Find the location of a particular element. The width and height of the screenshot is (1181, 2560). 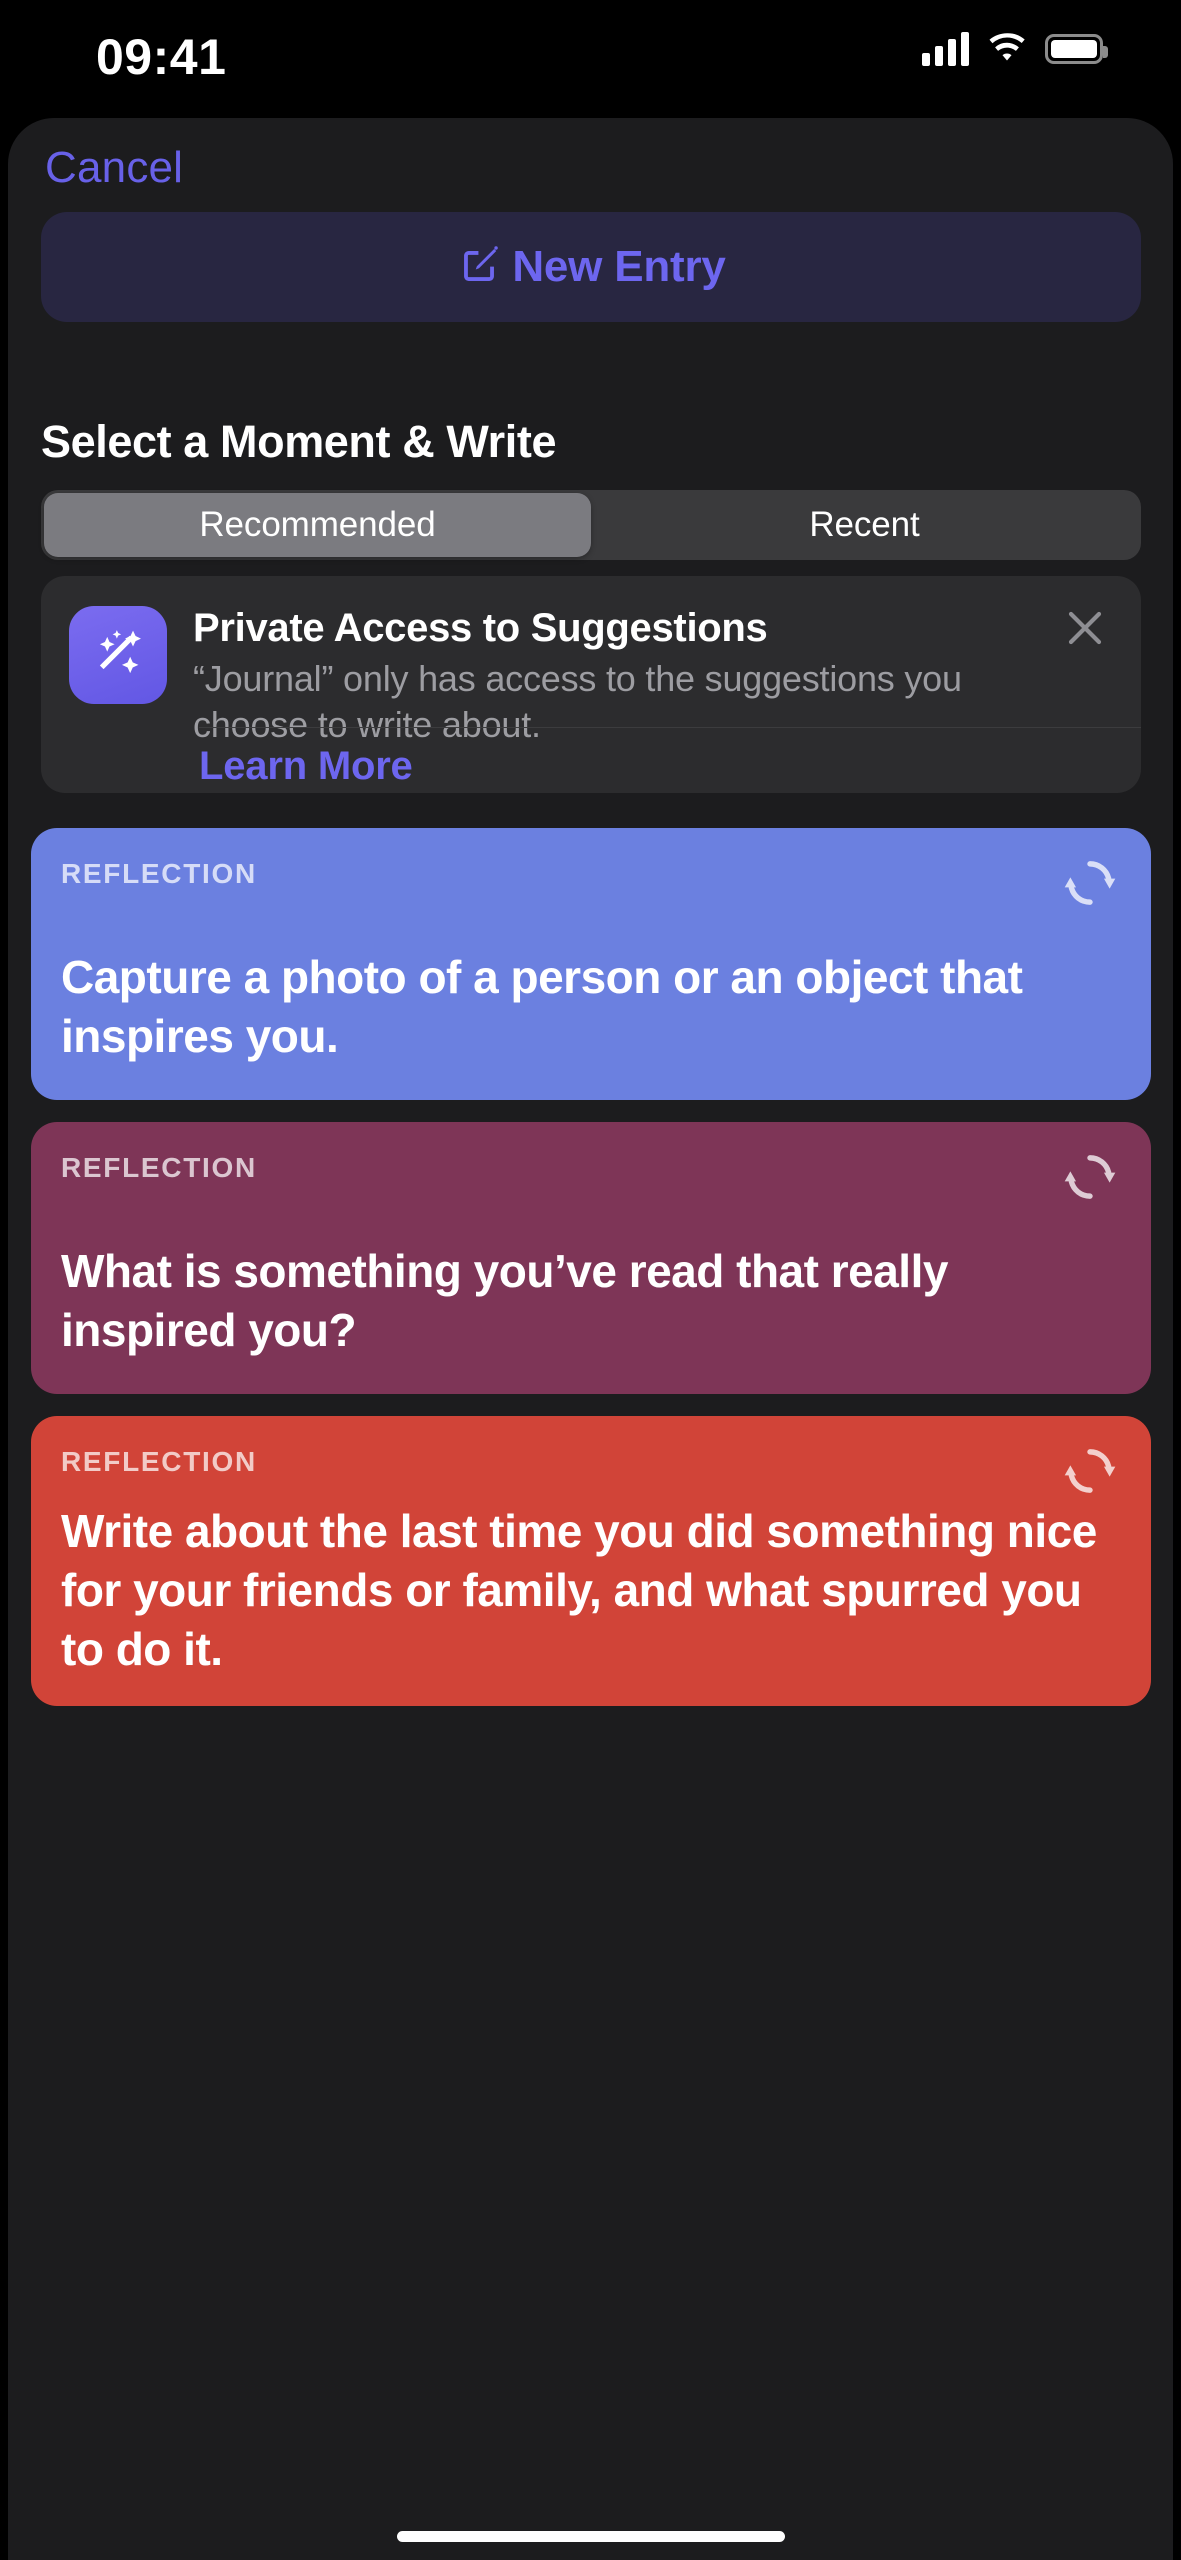

privacy-card-icon-tile is located at coordinates (118, 655).